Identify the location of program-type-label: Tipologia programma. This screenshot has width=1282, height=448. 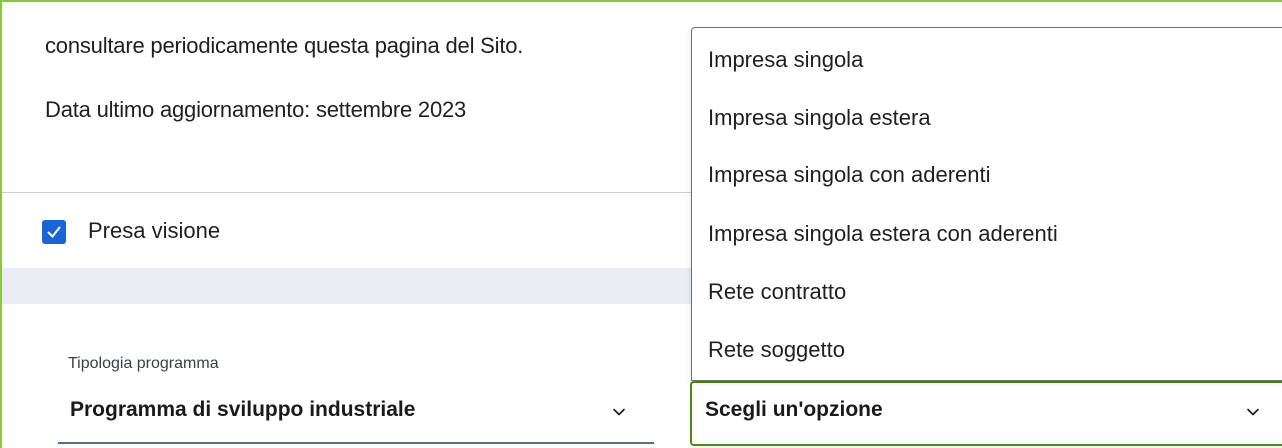
(143, 363).